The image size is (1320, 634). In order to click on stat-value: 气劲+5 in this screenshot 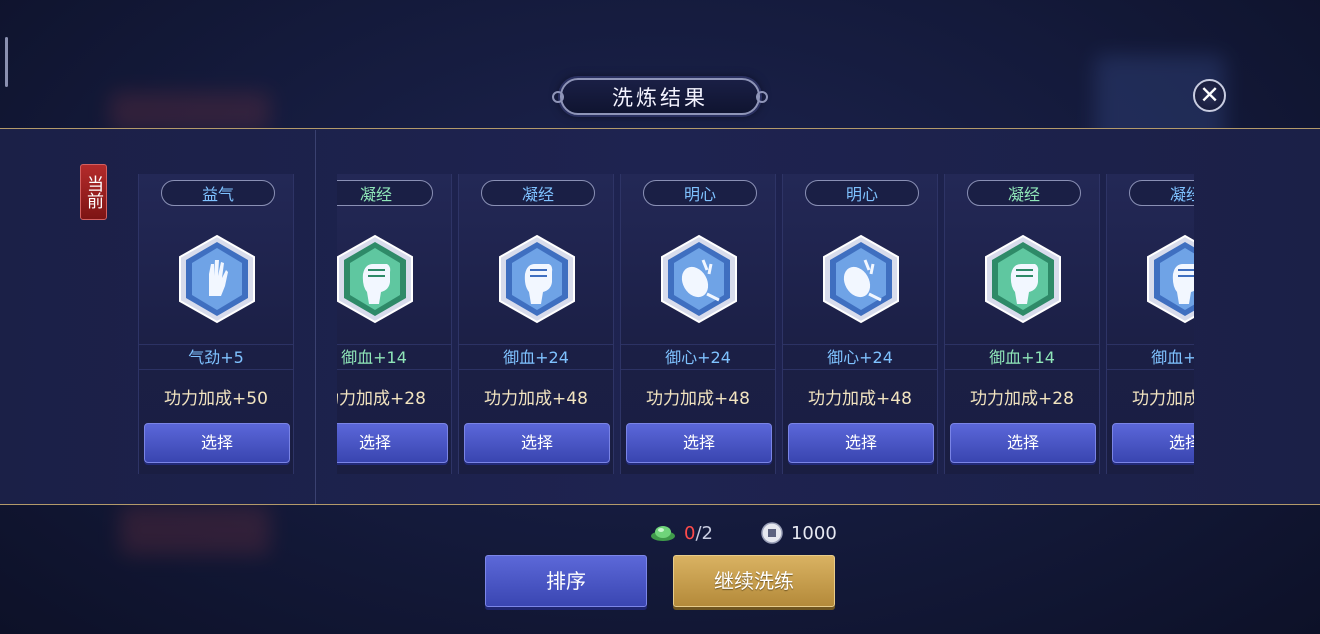, I will do `click(216, 357)`.